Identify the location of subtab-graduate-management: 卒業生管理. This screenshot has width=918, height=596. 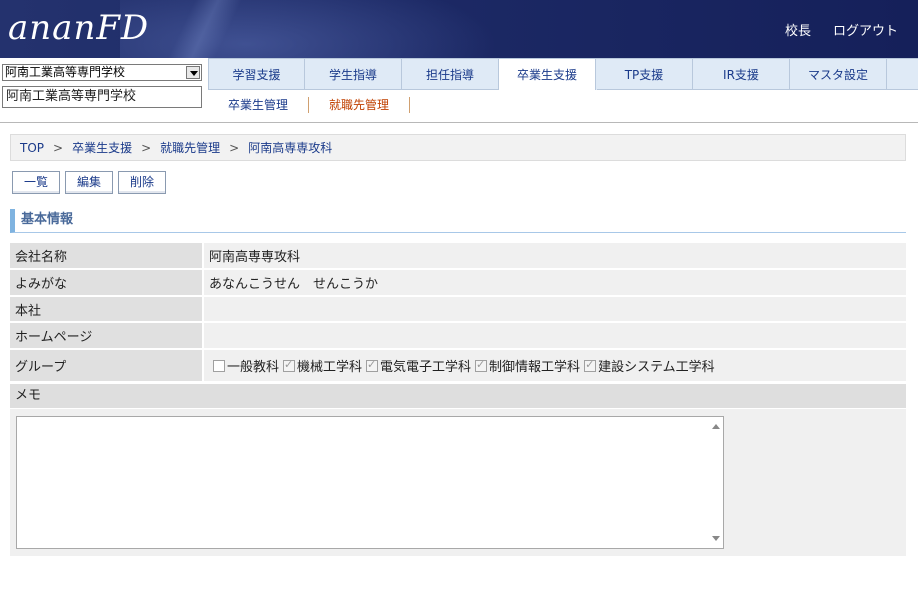
(259, 105).